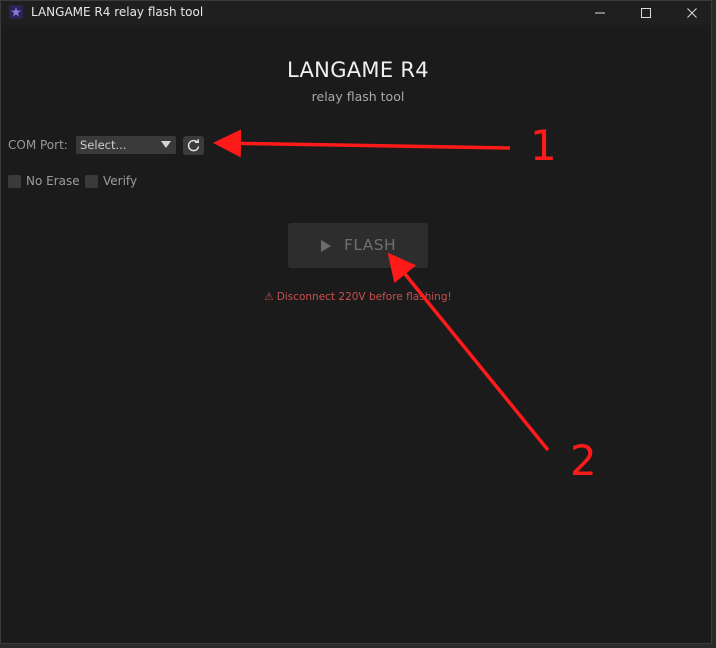 This screenshot has width=716, height=648. I want to click on play-icon, so click(326, 246).